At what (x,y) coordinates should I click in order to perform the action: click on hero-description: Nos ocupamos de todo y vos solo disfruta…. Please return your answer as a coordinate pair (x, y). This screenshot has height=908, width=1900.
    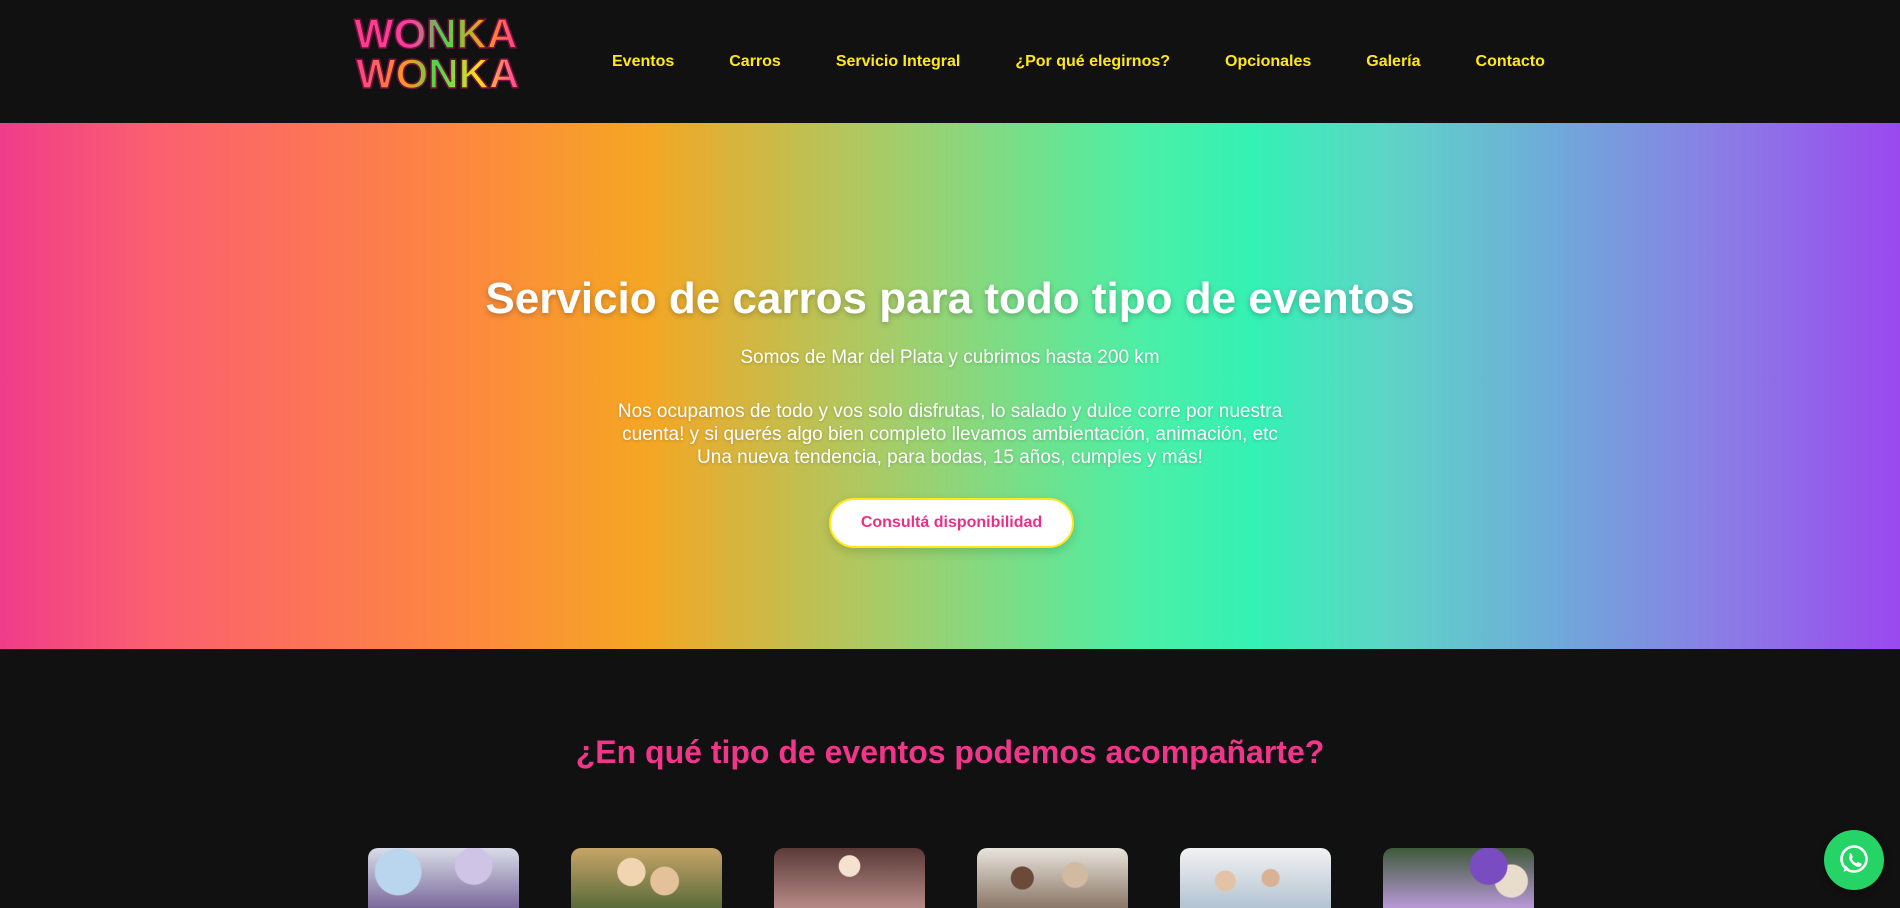
    Looking at the image, I should click on (950, 434).